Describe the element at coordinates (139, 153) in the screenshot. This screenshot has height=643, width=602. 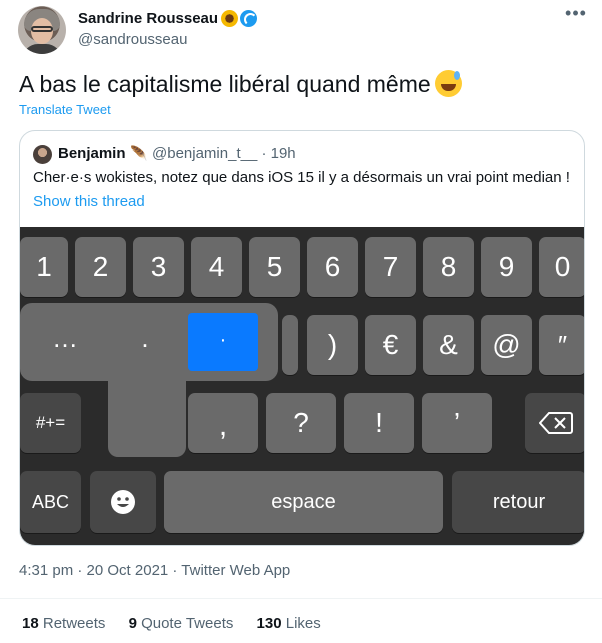
I see `feather-icon: 🪶` at that location.